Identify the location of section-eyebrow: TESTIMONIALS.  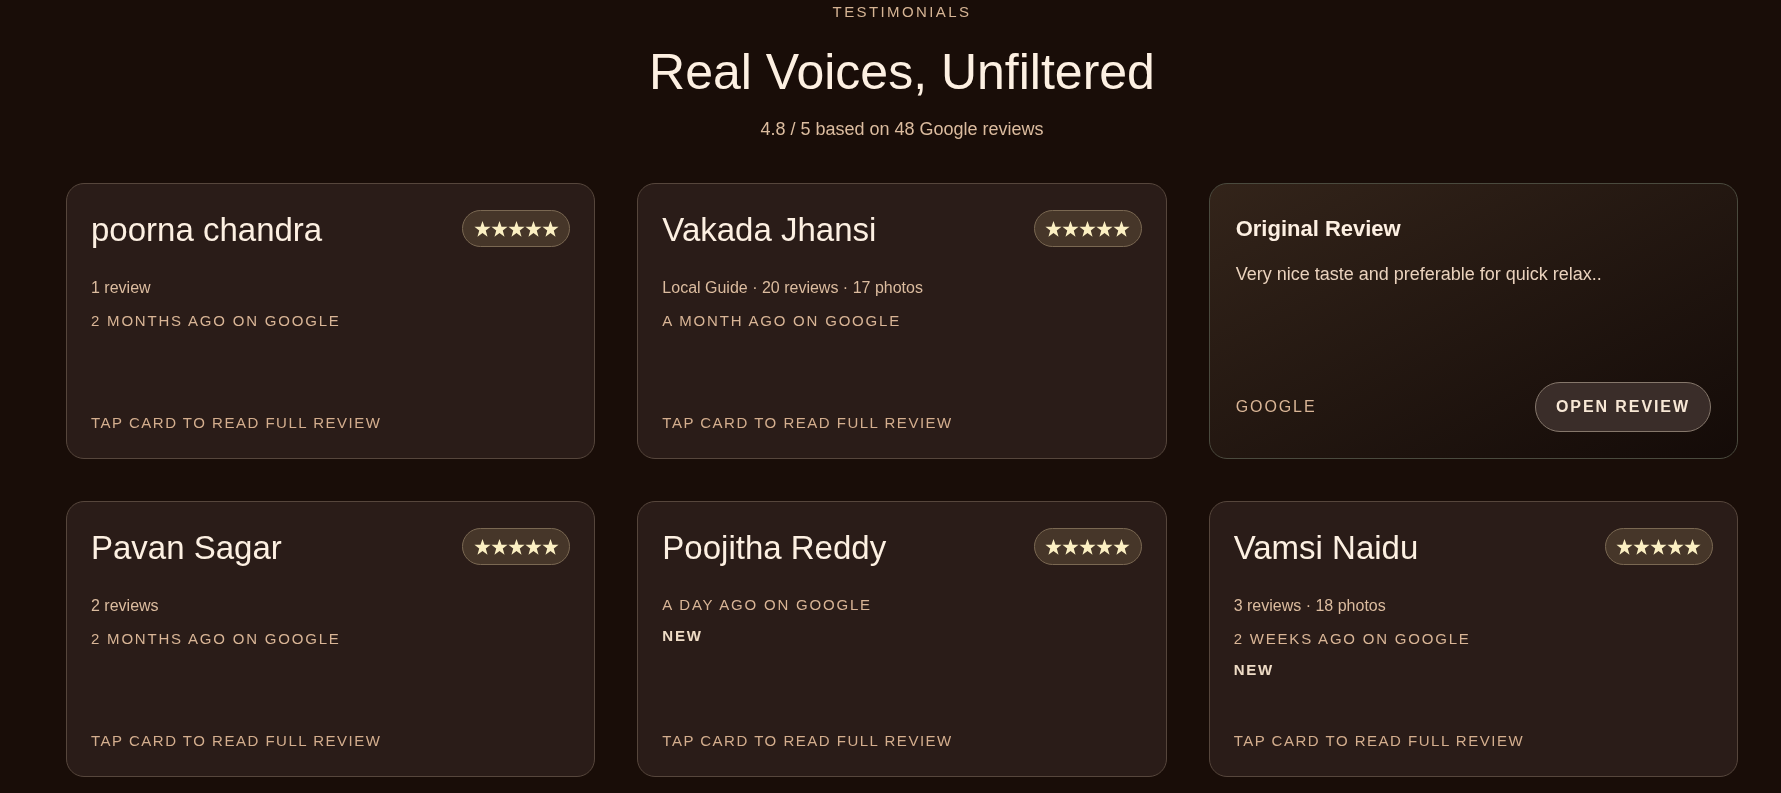
(902, 12).